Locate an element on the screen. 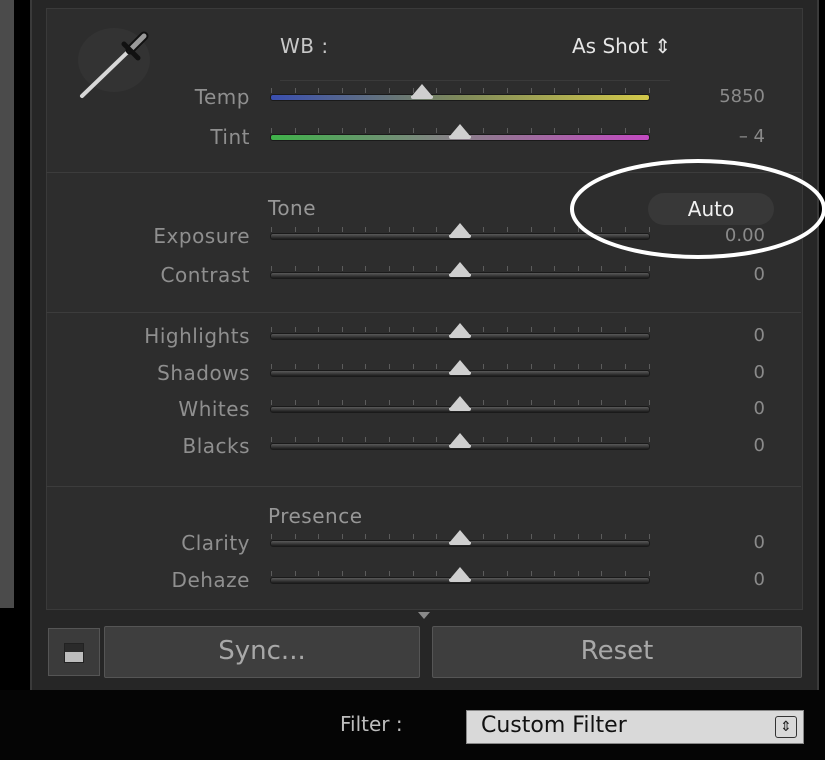 The width and height of the screenshot is (825, 760). highlights-slider-thumb is located at coordinates (460, 330).